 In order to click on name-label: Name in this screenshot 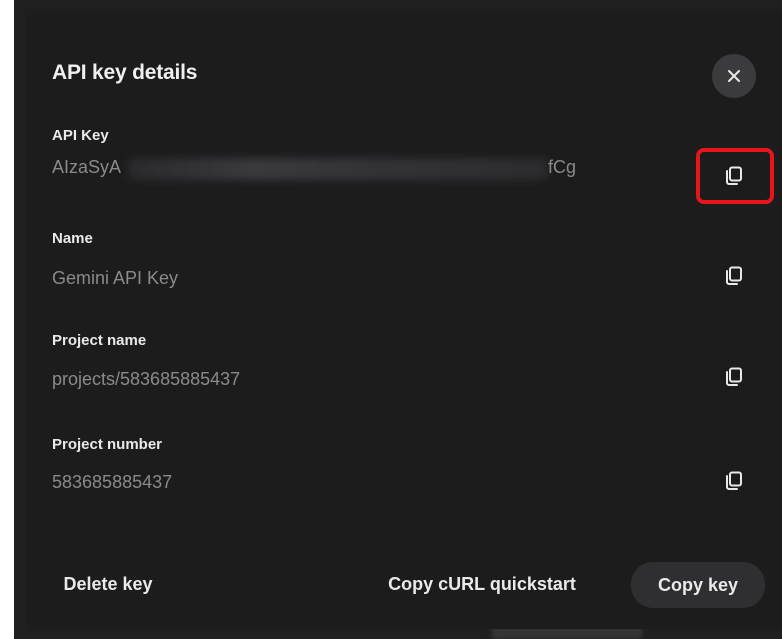, I will do `click(72, 238)`.